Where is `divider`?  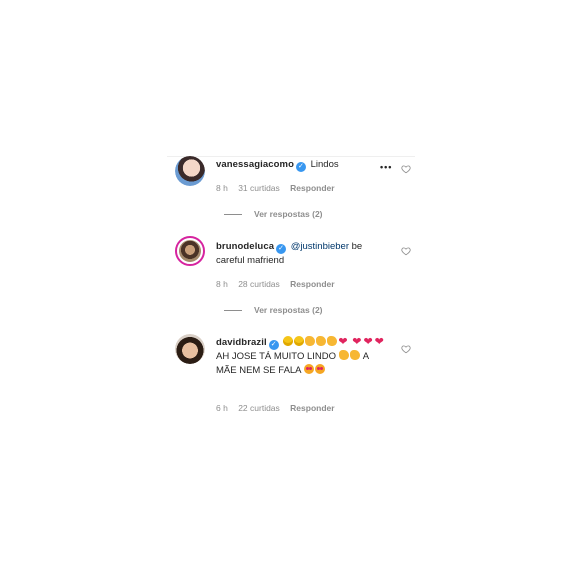 divider is located at coordinates (291, 156).